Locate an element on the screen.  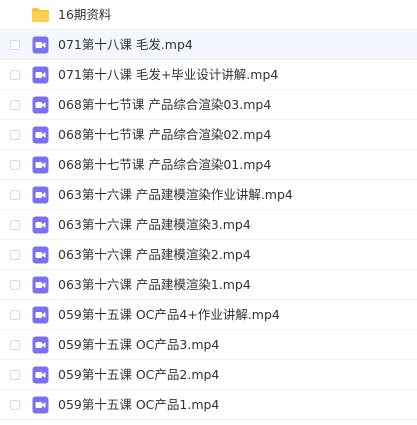
file-row: 068第十七节课 产品综合渲染01.mp4 is located at coordinates (208, 165).